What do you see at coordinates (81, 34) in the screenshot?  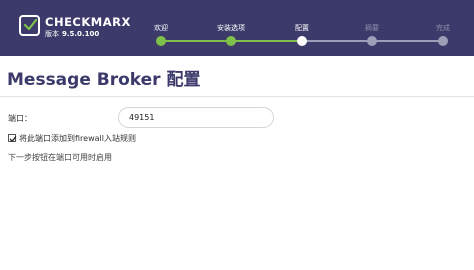 I see `version-number: 9.5.0.100` at bounding box center [81, 34].